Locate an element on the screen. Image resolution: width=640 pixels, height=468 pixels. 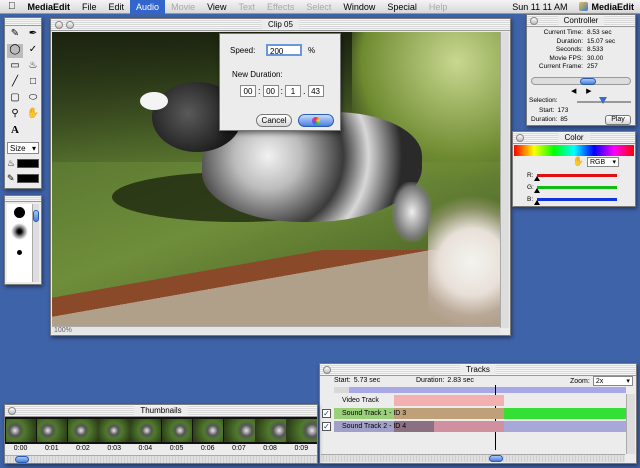
rounded-rect-tool-icon: ▢ is located at coordinates (15, 99).